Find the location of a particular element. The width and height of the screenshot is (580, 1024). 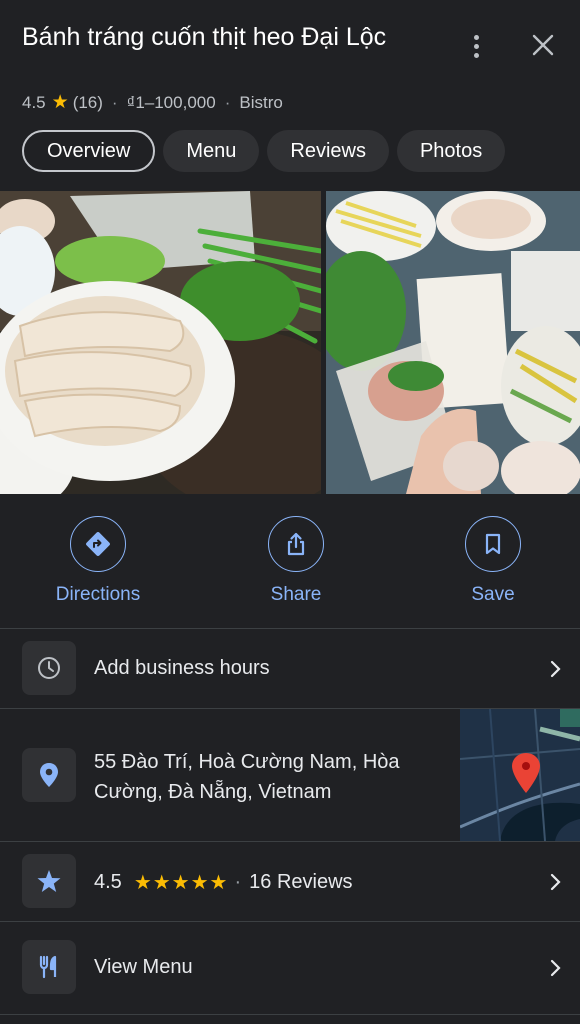

place-meta: 4.5 ★ (16) · ₫1–100,000 · Bistro is located at coordinates (152, 102).